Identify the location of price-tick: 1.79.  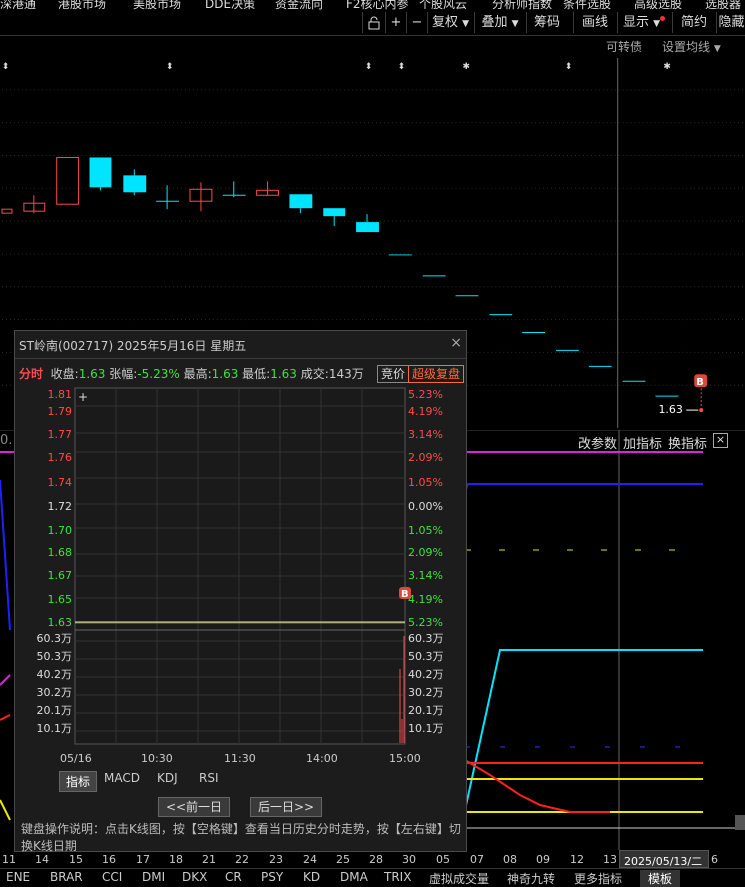
(60, 411).